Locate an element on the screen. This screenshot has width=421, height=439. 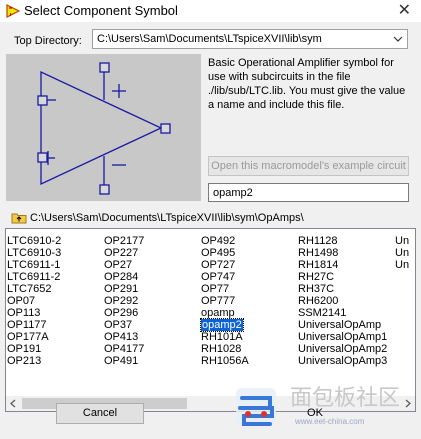
list-item: opamp2 is located at coordinates (224, 325).